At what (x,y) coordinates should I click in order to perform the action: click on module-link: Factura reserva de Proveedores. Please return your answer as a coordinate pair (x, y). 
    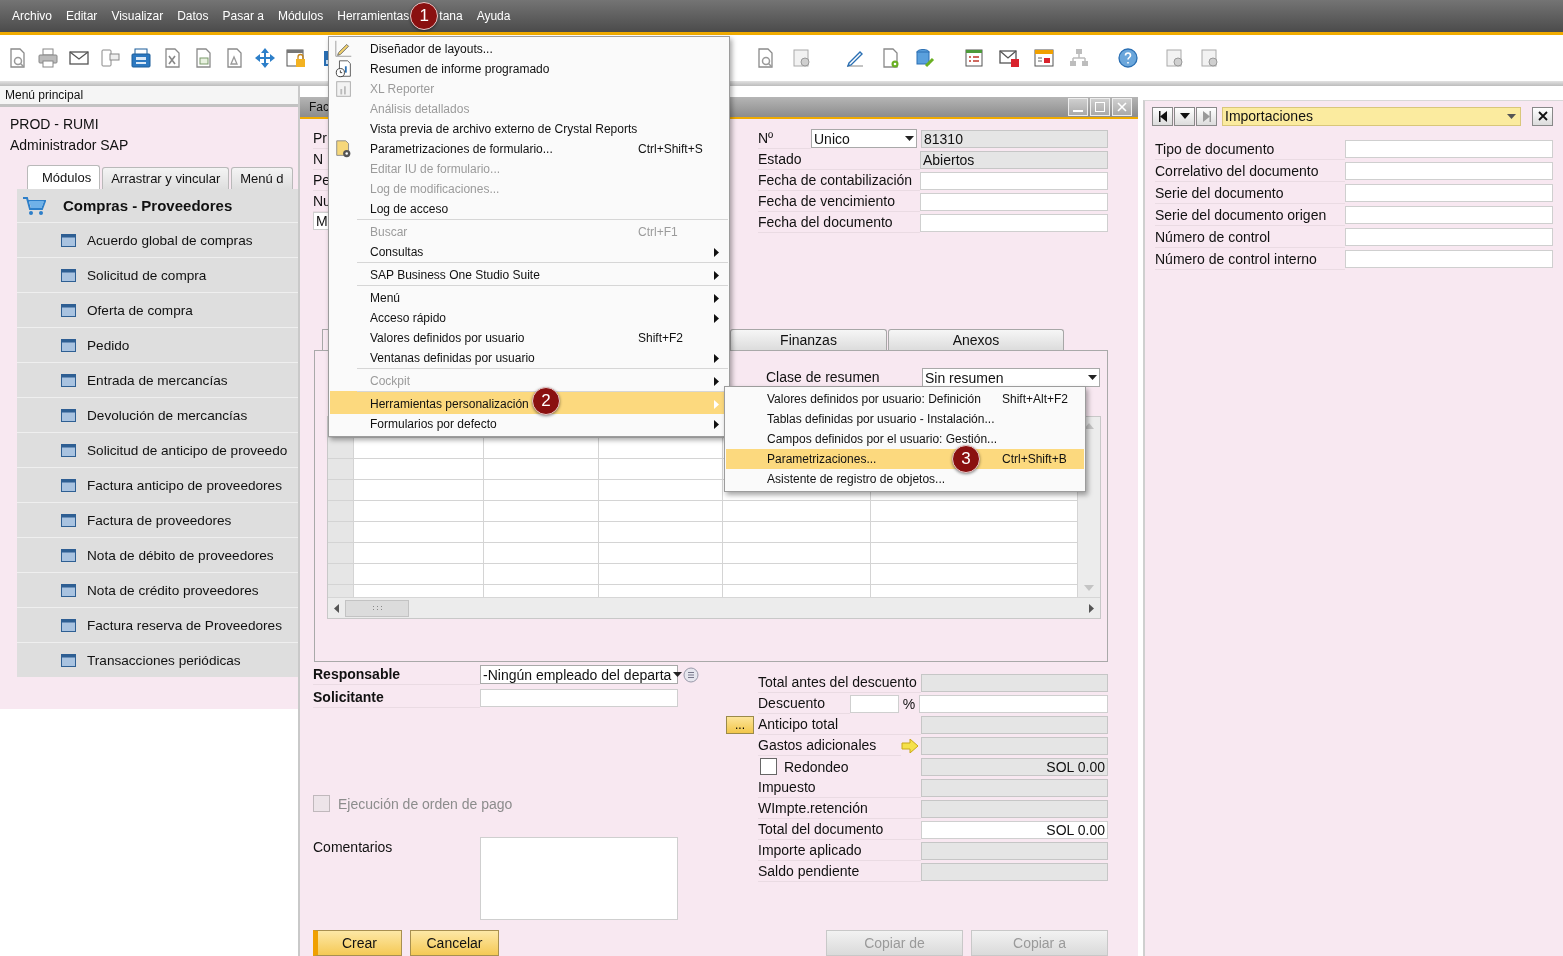
    Looking at the image, I should click on (184, 625).